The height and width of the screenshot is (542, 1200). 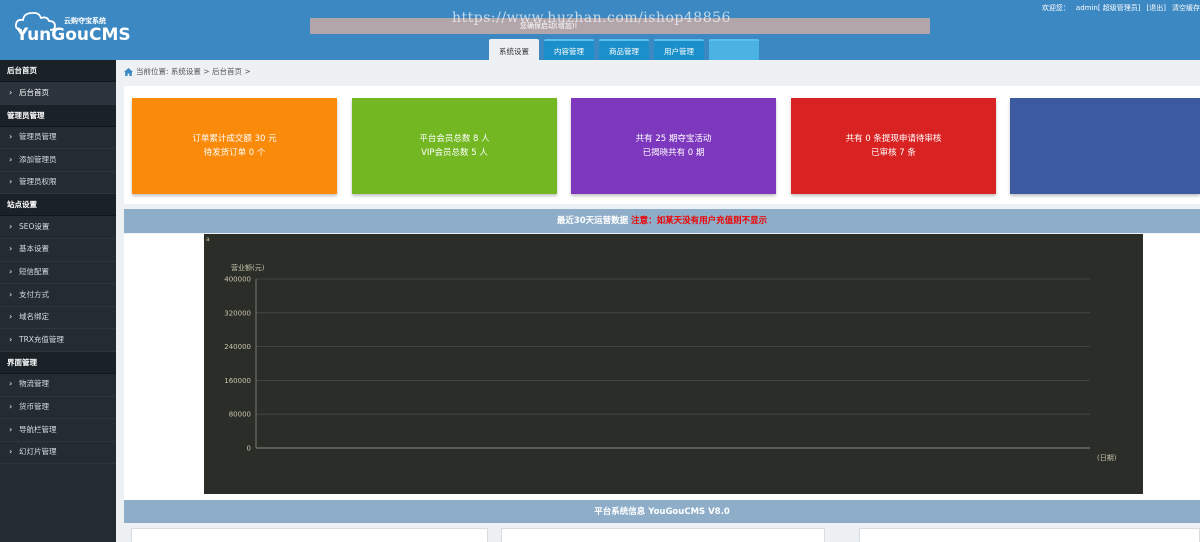 What do you see at coordinates (454, 146) in the screenshot?
I see `stat-card-members: 平台会员总数 8 人 VIP会员总数 5 人` at bounding box center [454, 146].